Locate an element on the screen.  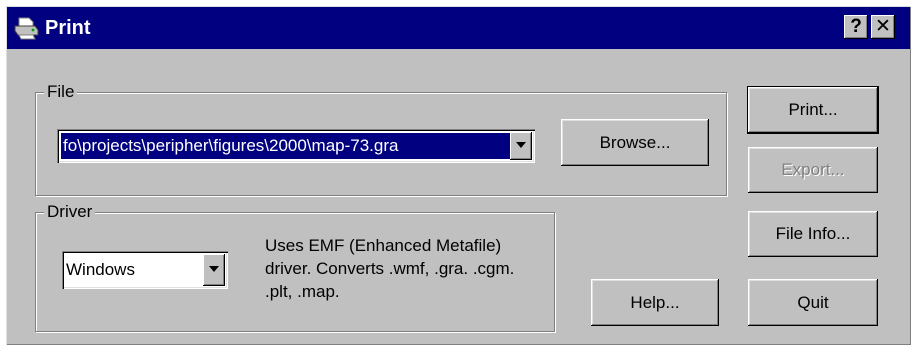
help-title-button: ? is located at coordinates (856, 27).